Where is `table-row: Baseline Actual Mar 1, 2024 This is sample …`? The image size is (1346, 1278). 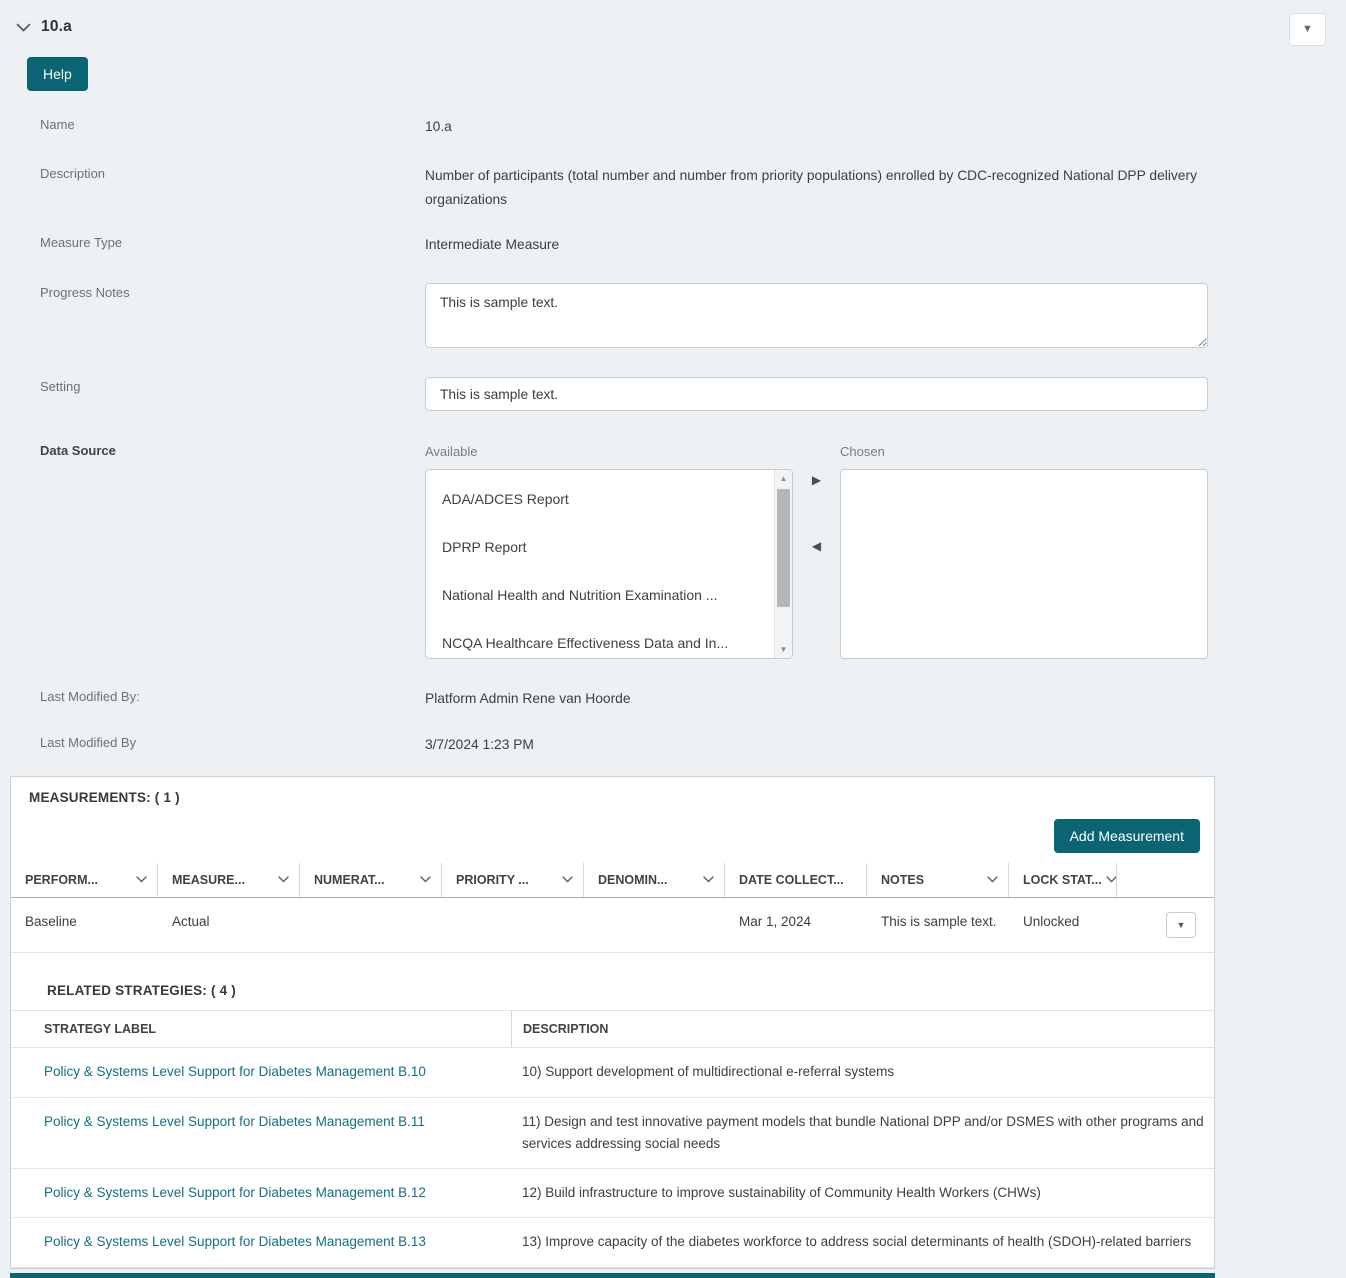 table-row: Baseline Actual Mar 1, 2024 This is sample … is located at coordinates (612, 926).